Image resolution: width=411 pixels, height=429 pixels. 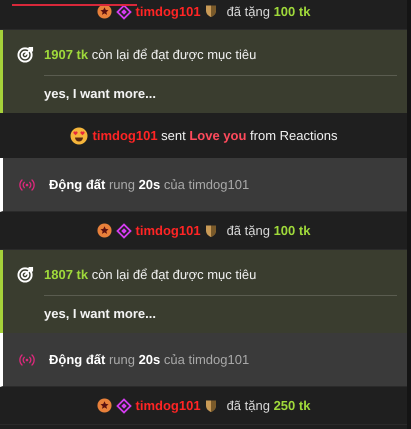 I want to click on heart-eyes-emoji-icon, so click(x=79, y=135).